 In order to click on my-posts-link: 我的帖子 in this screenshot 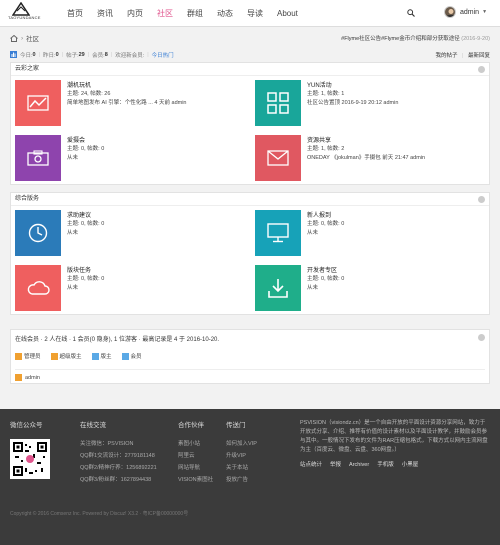, I will do `click(446, 56)`.